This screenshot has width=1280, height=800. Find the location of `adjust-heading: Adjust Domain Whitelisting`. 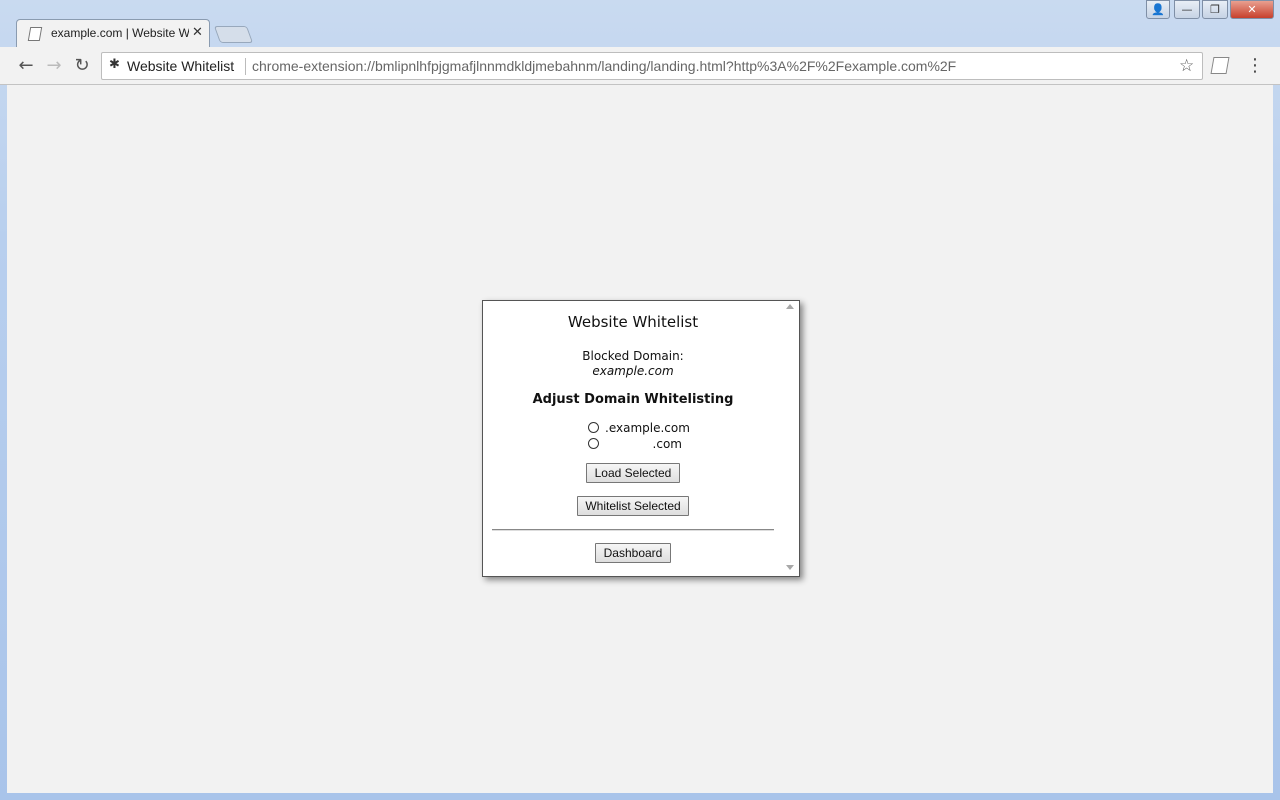

adjust-heading: Adjust Domain Whitelisting is located at coordinates (633, 399).